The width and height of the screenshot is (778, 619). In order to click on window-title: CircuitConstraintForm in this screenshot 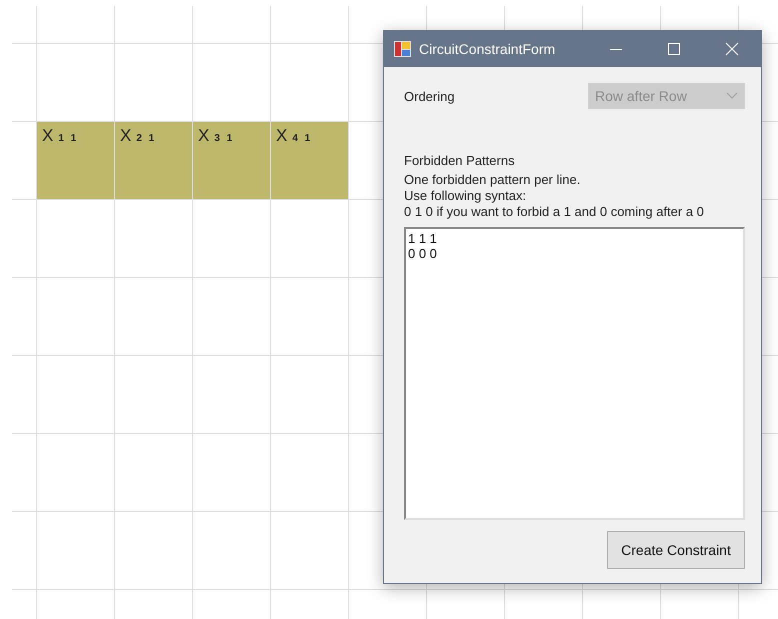, I will do `click(487, 49)`.